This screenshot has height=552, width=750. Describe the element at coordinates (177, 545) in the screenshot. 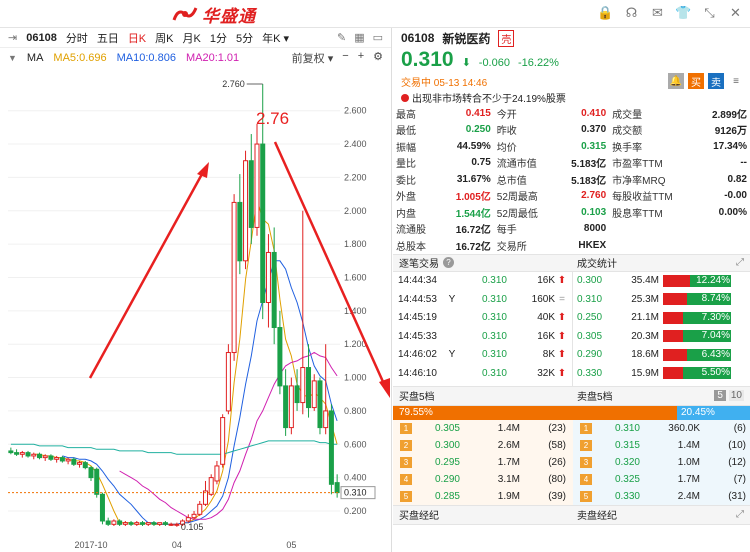

I see `x-tick-label: 04` at that location.